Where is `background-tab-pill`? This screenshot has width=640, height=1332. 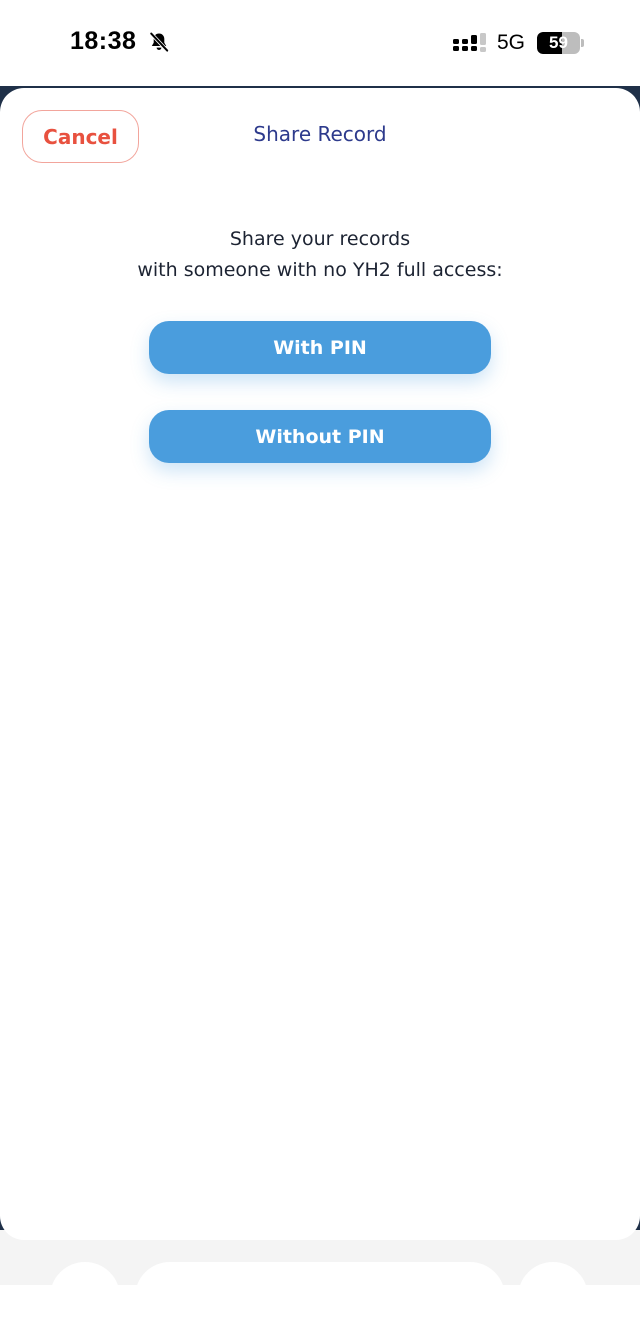
background-tab-pill is located at coordinates (320, 1297).